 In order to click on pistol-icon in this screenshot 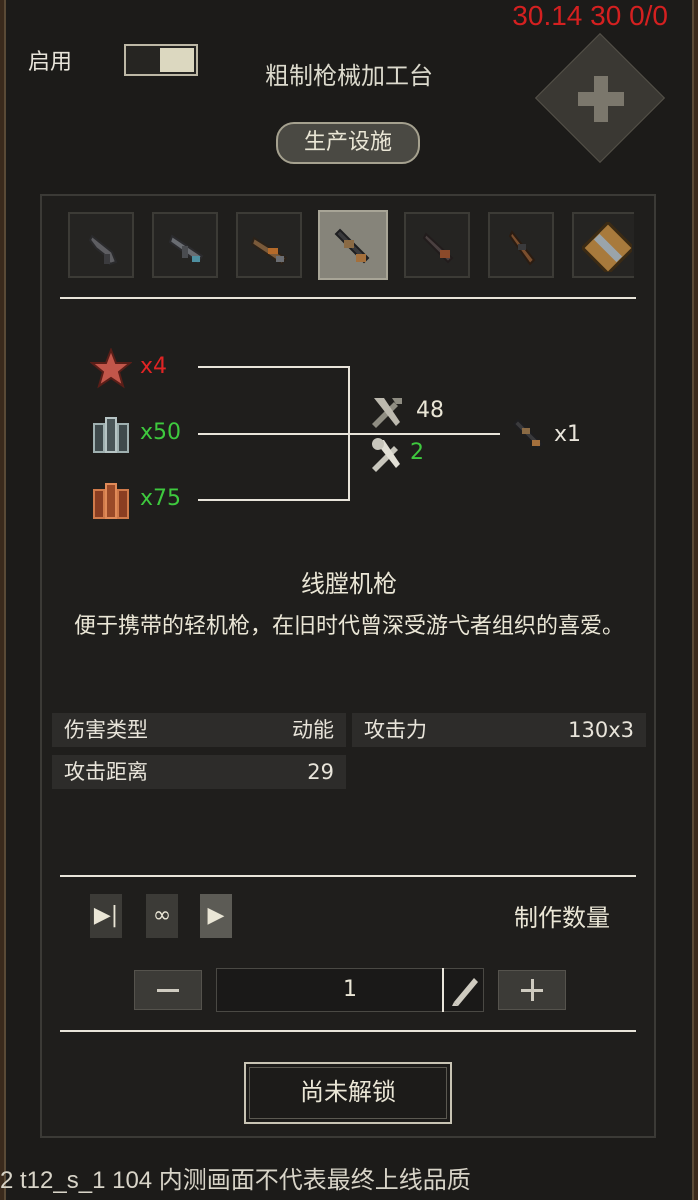, I will do `click(103, 250)`.